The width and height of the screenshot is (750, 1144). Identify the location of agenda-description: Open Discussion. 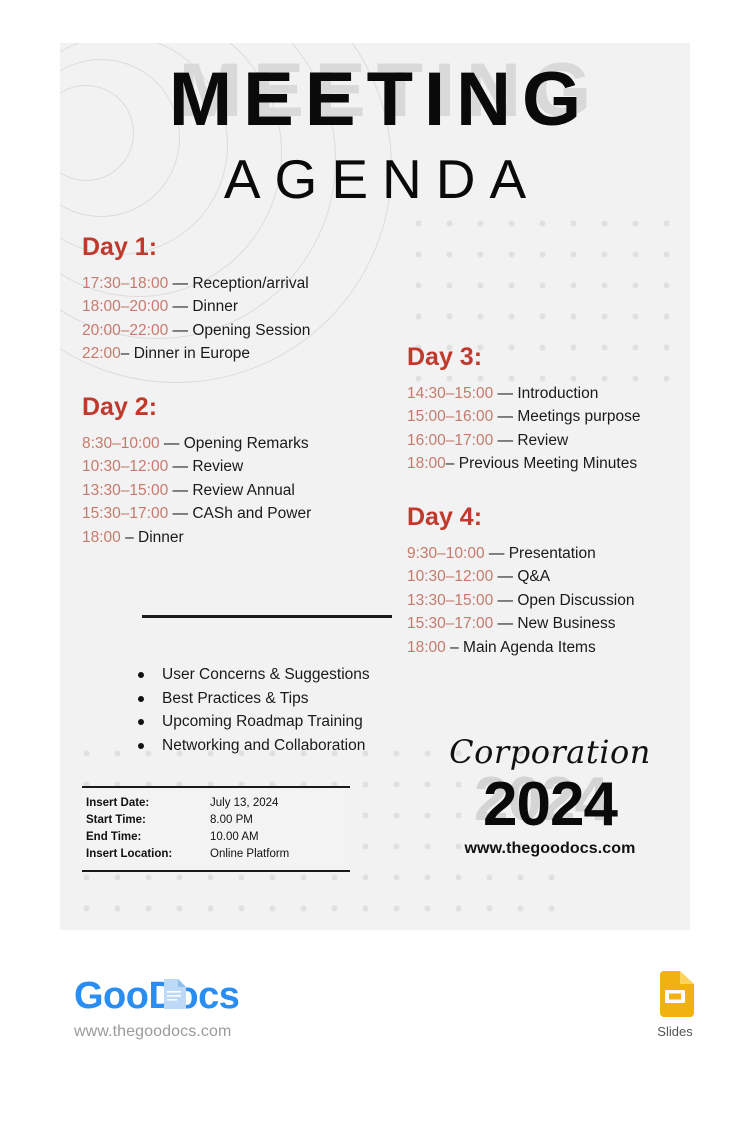
(576, 600).